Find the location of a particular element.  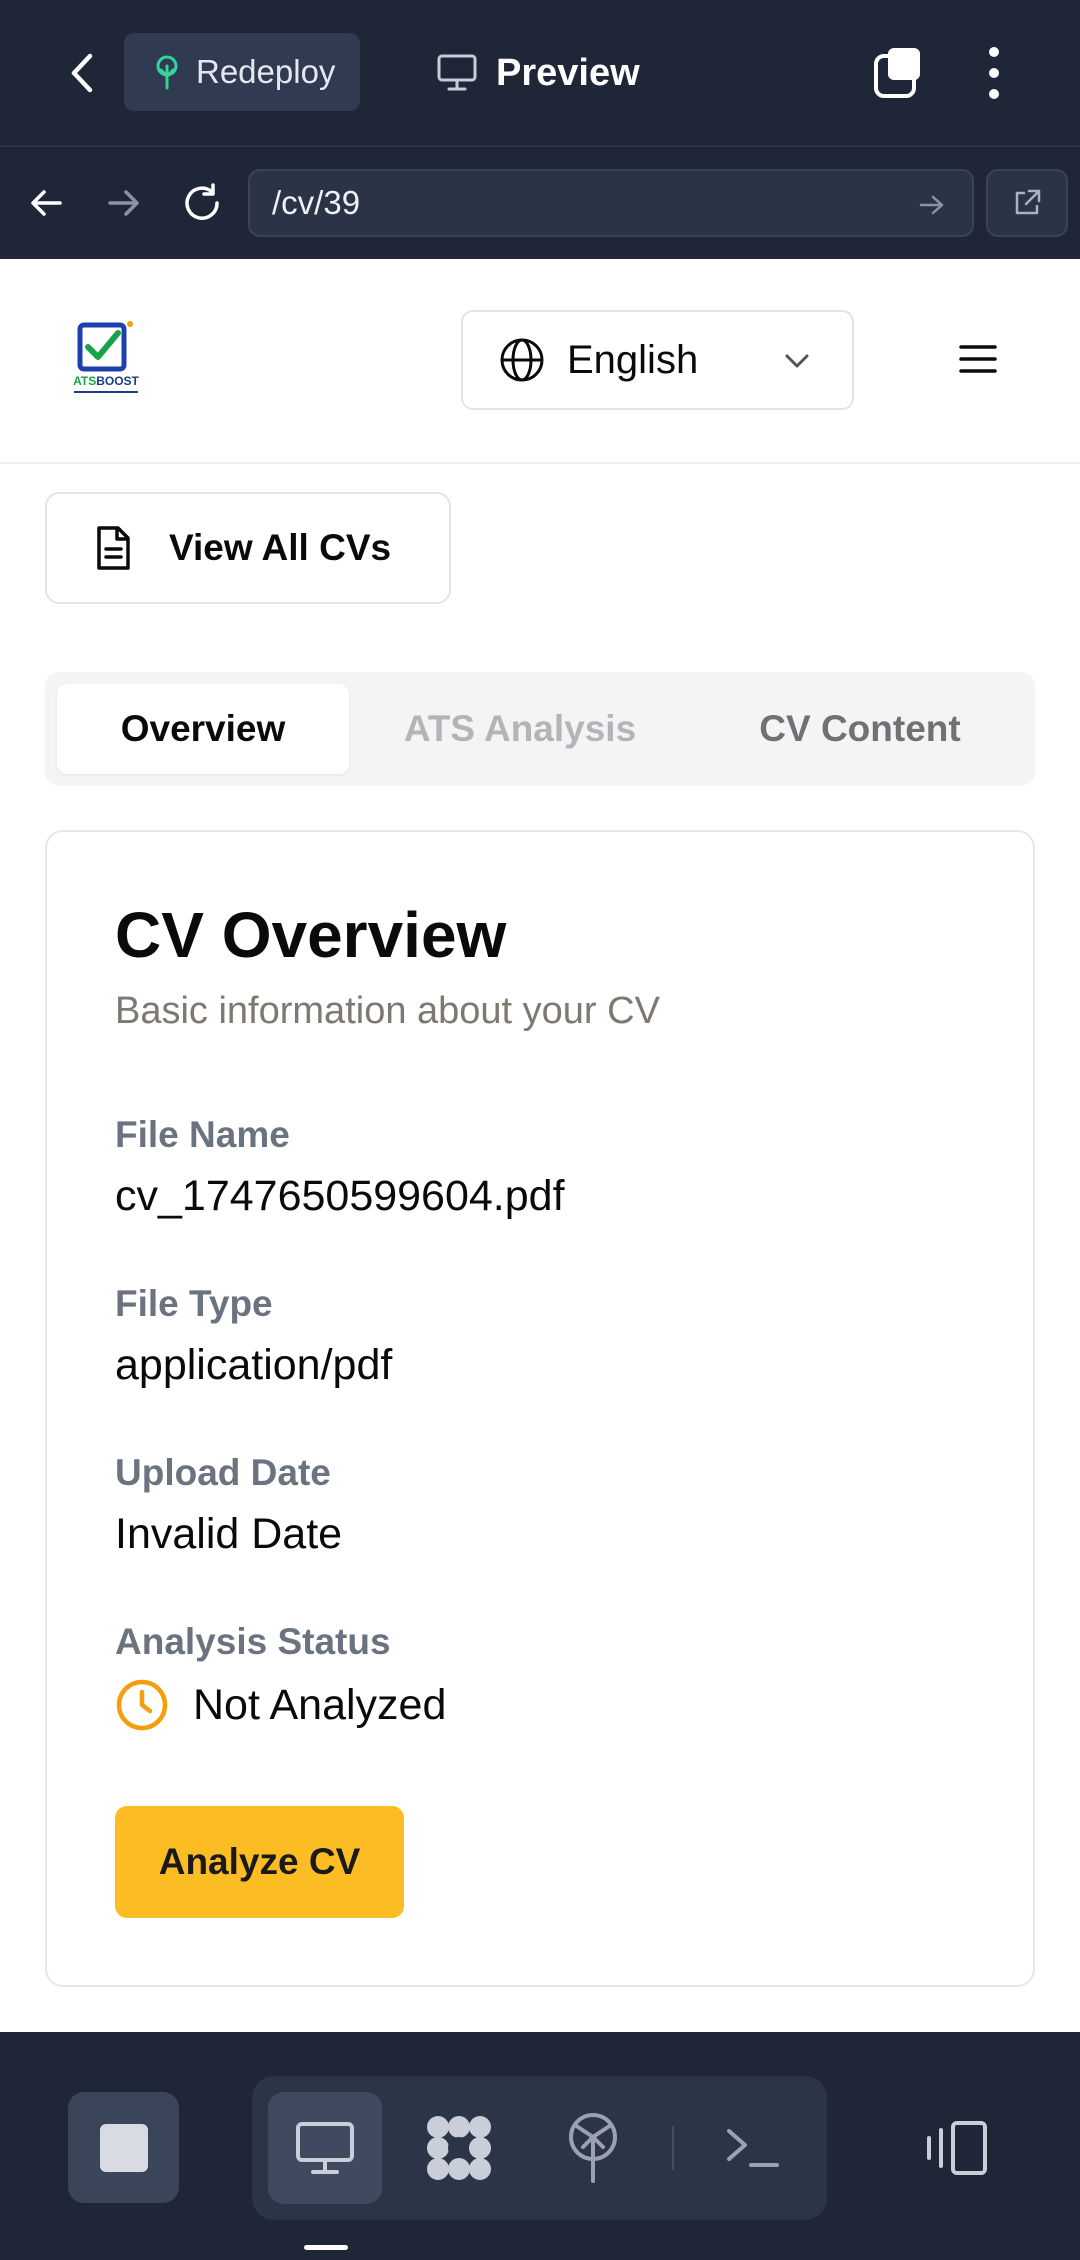

chevron-down-icon is located at coordinates (797, 361).